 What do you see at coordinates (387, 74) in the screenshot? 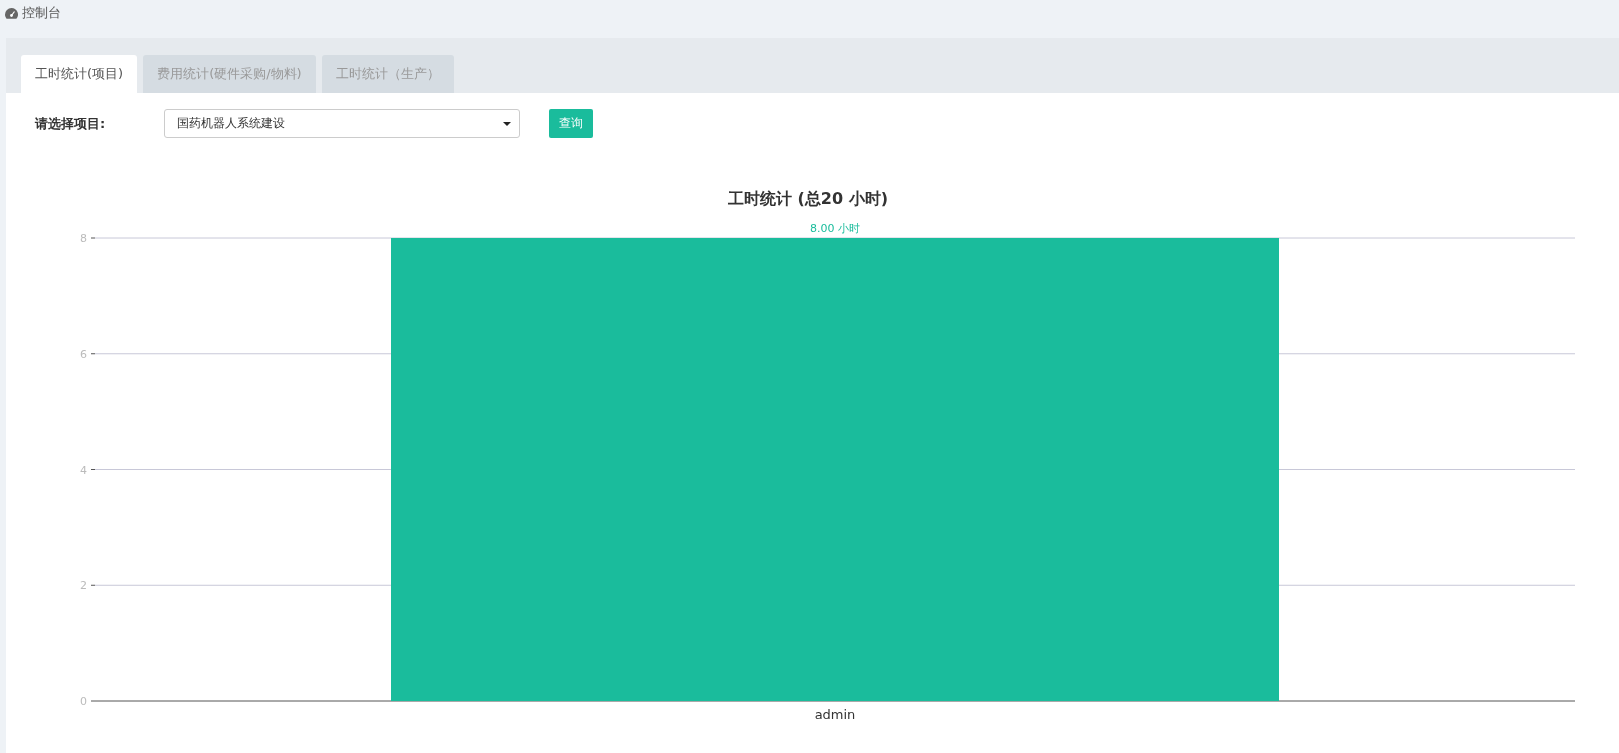
I see `tab: 工时统计（生产）` at bounding box center [387, 74].